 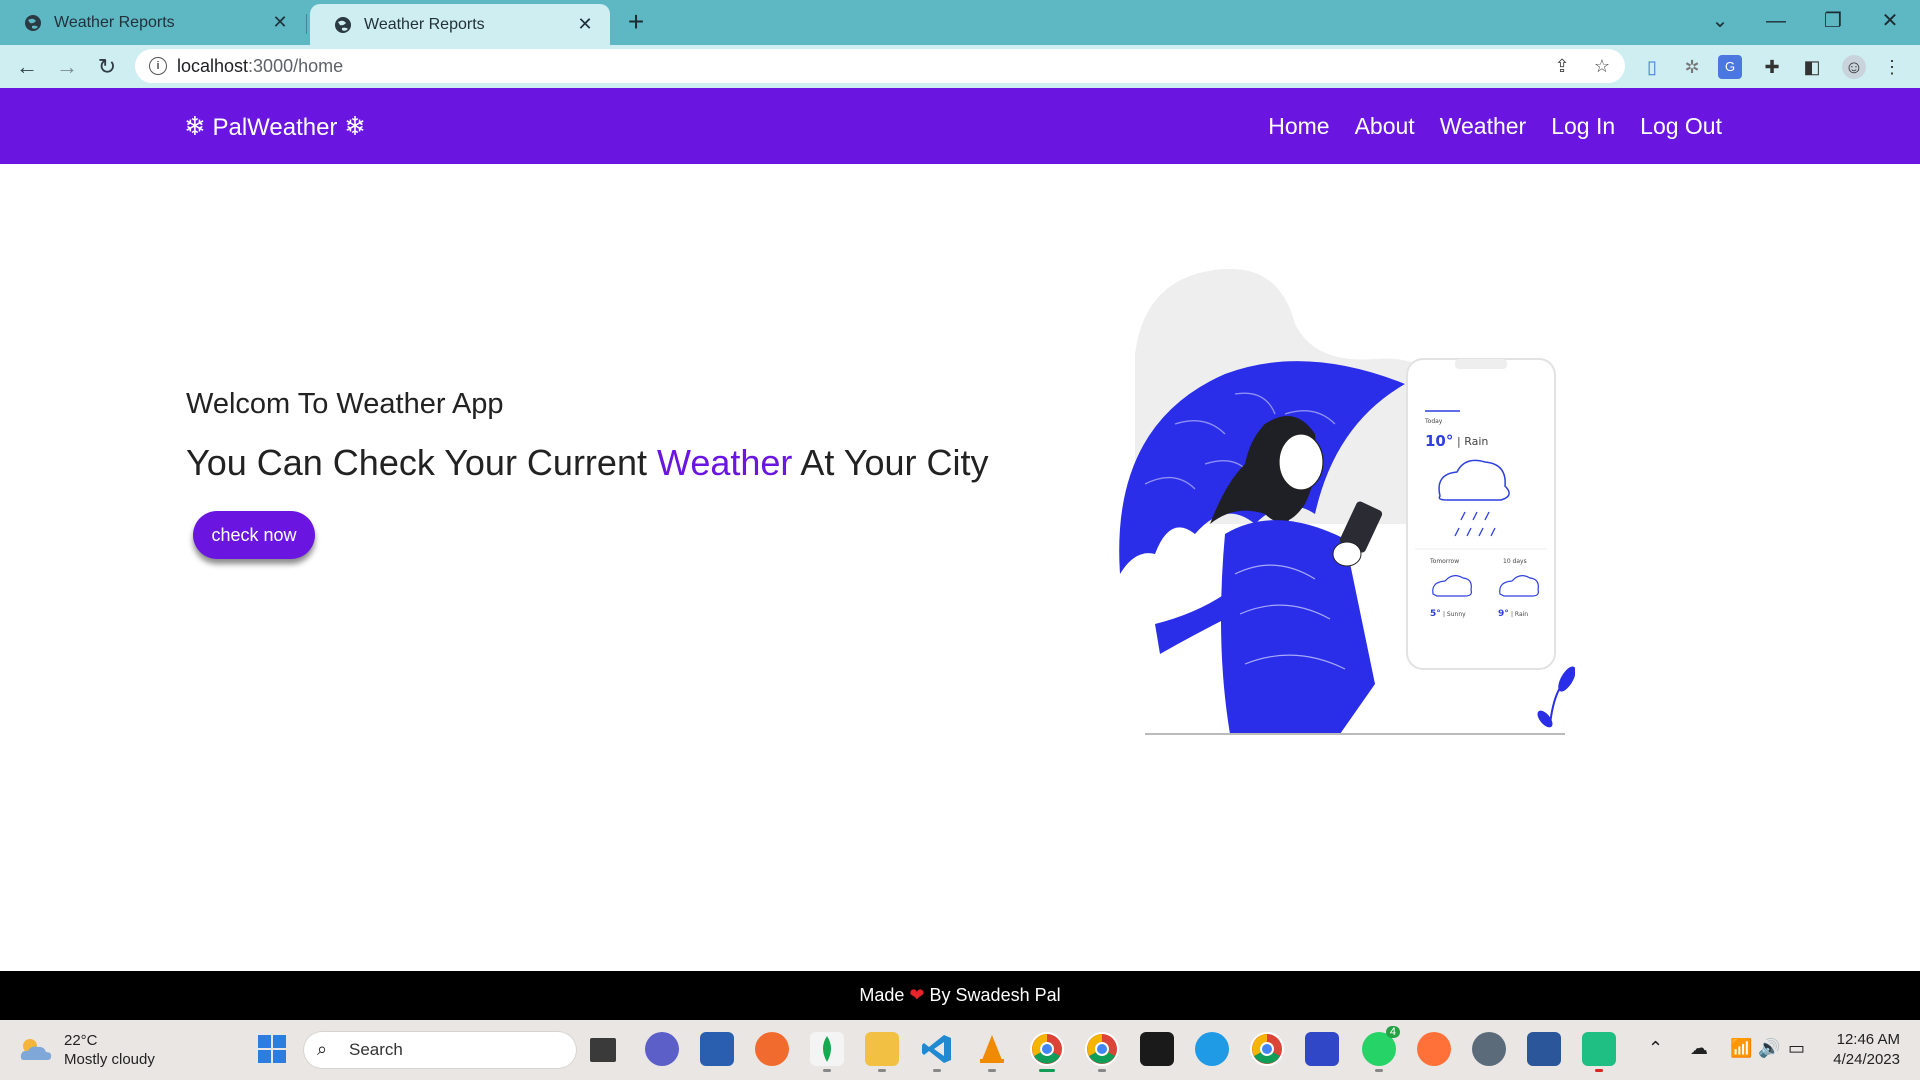 What do you see at coordinates (272, 1049) in the screenshot?
I see `windows-start-icon` at bounding box center [272, 1049].